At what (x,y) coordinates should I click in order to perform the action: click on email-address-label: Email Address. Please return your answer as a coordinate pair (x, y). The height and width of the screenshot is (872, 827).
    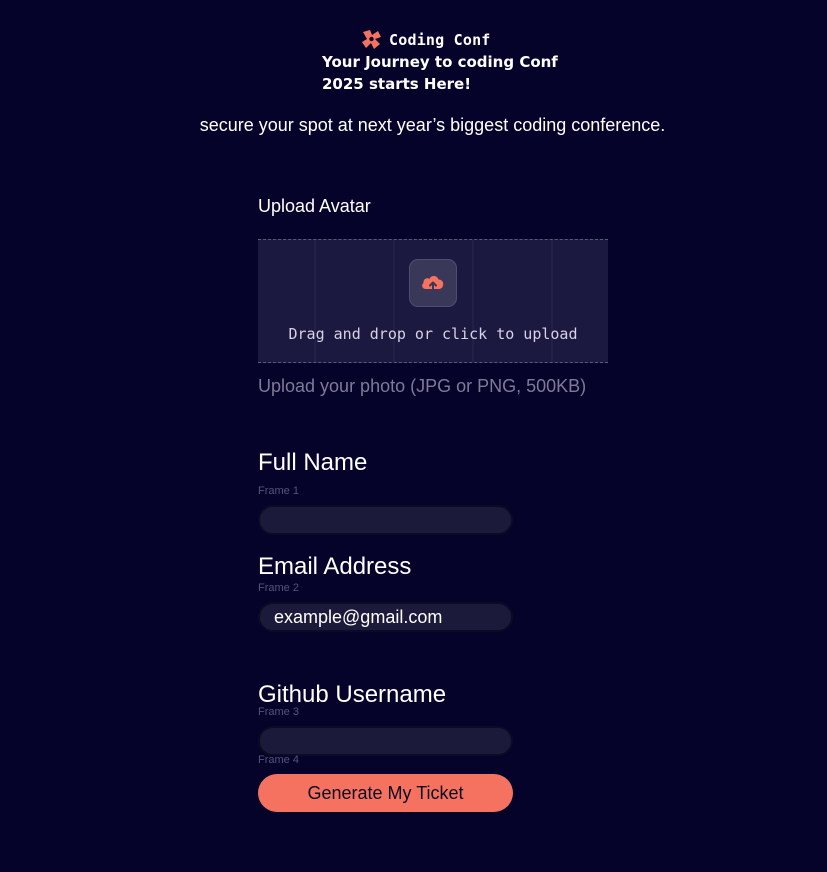
    Looking at the image, I should click on (335, 566).